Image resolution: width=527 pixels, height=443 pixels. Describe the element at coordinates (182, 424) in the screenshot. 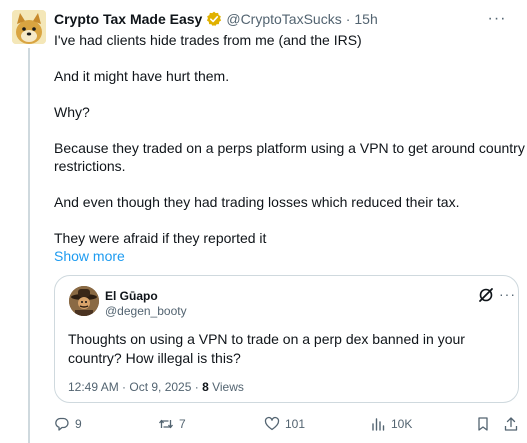

I see `repost-count: 7` at that location.